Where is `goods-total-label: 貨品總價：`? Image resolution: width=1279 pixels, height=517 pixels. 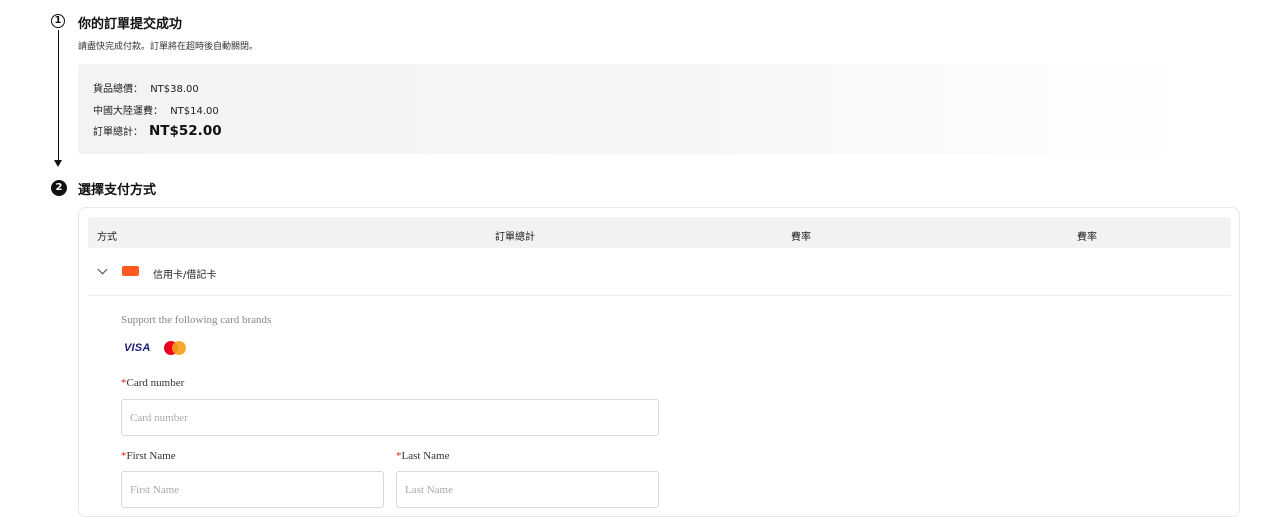
goods-total-label: 貨品總價： is located at coordinates (118, 89).